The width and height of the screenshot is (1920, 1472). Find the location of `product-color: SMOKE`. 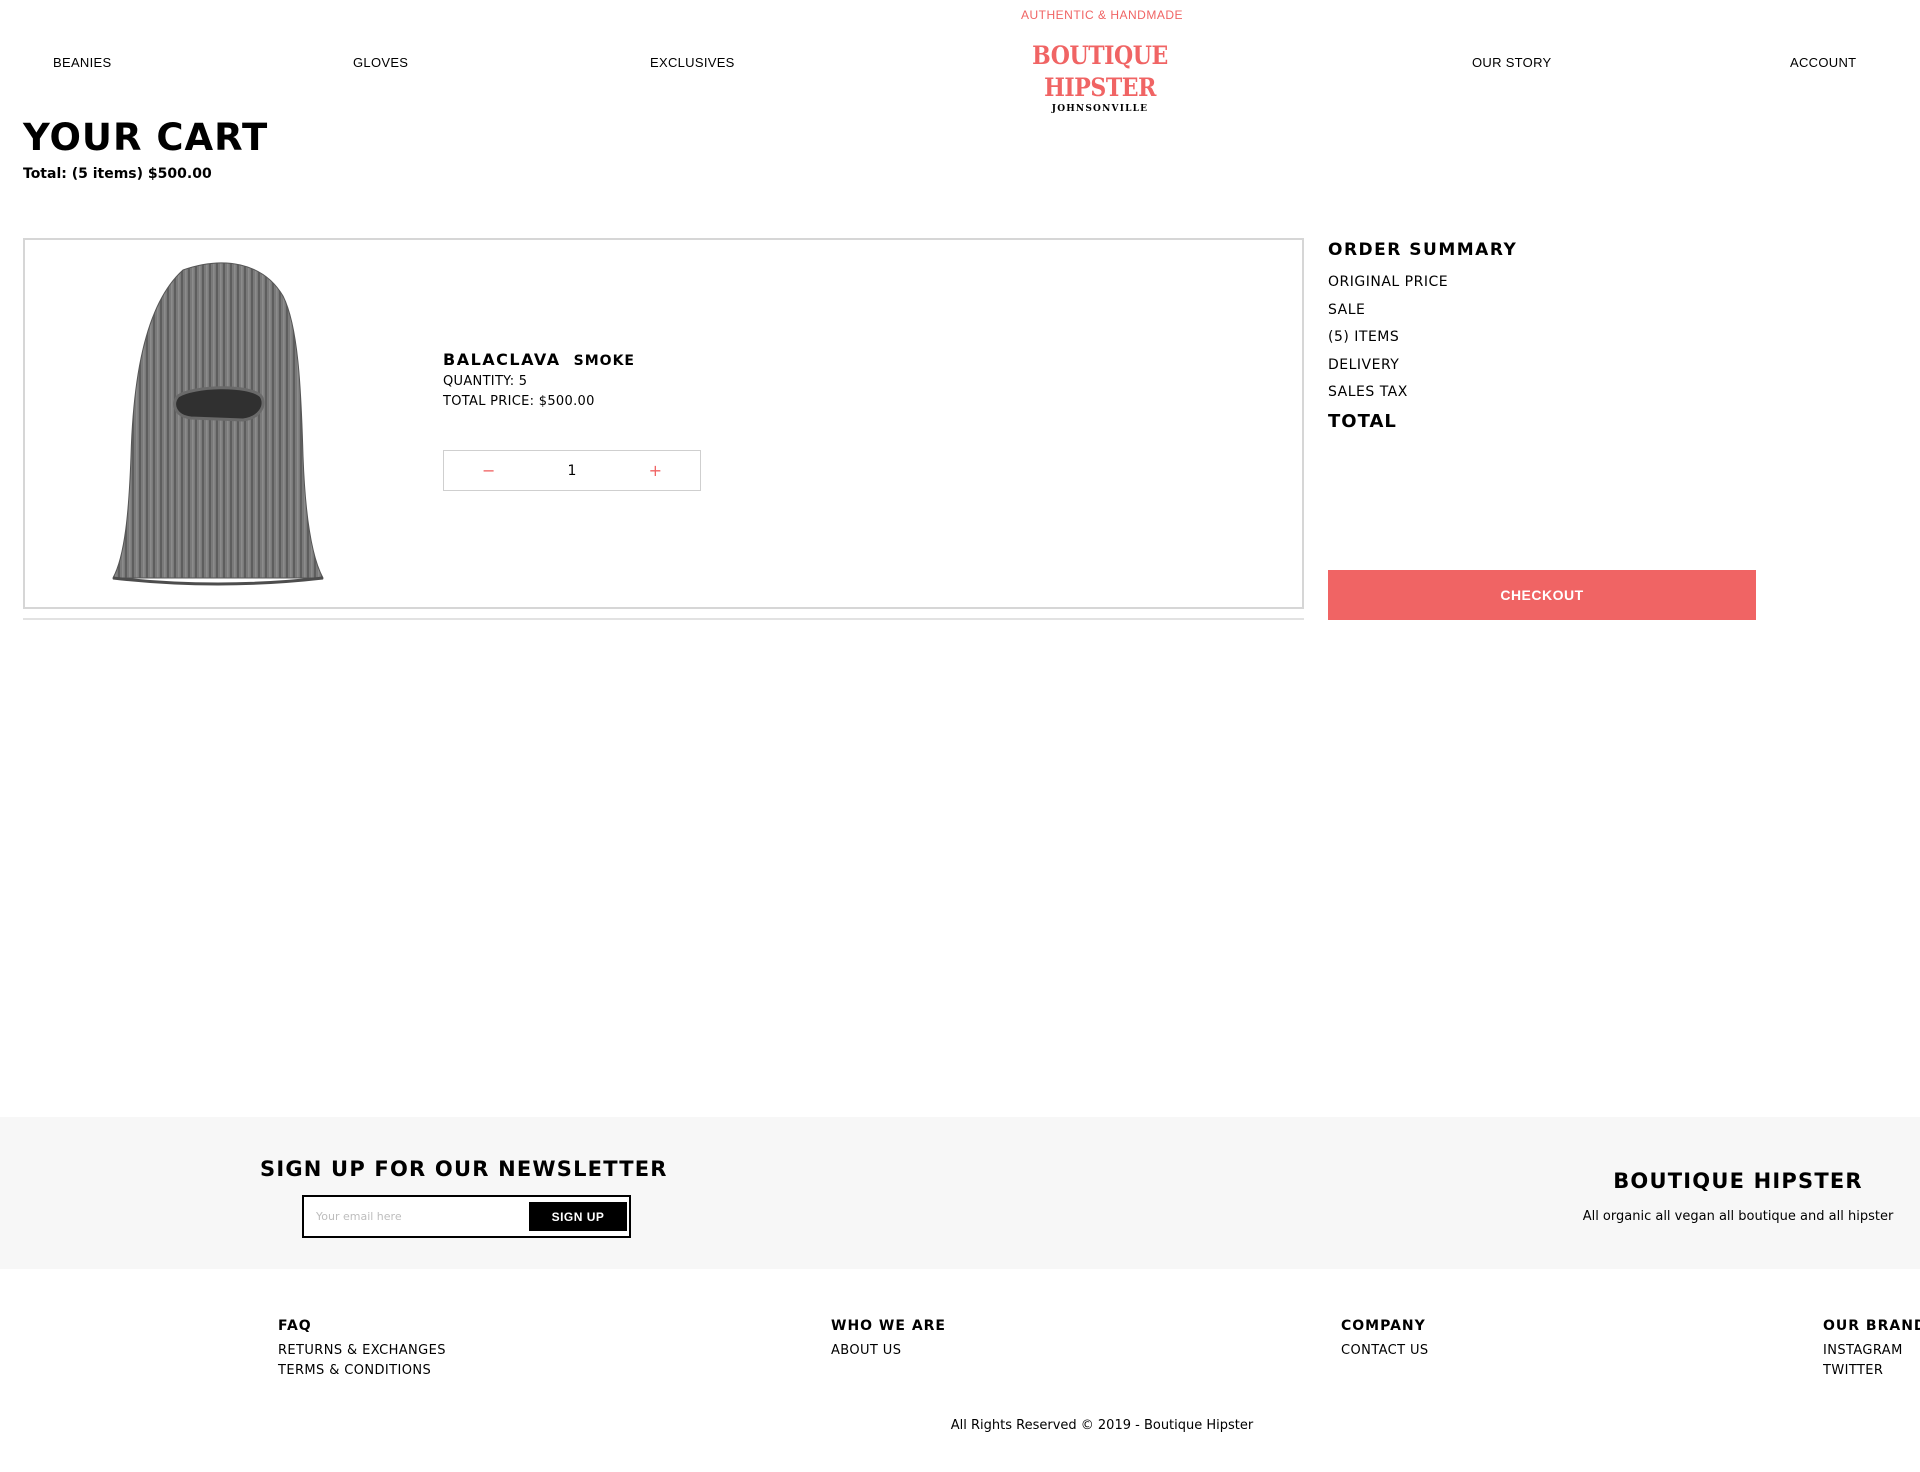

product-color: SMOKE is located at coordinates (604, 361).